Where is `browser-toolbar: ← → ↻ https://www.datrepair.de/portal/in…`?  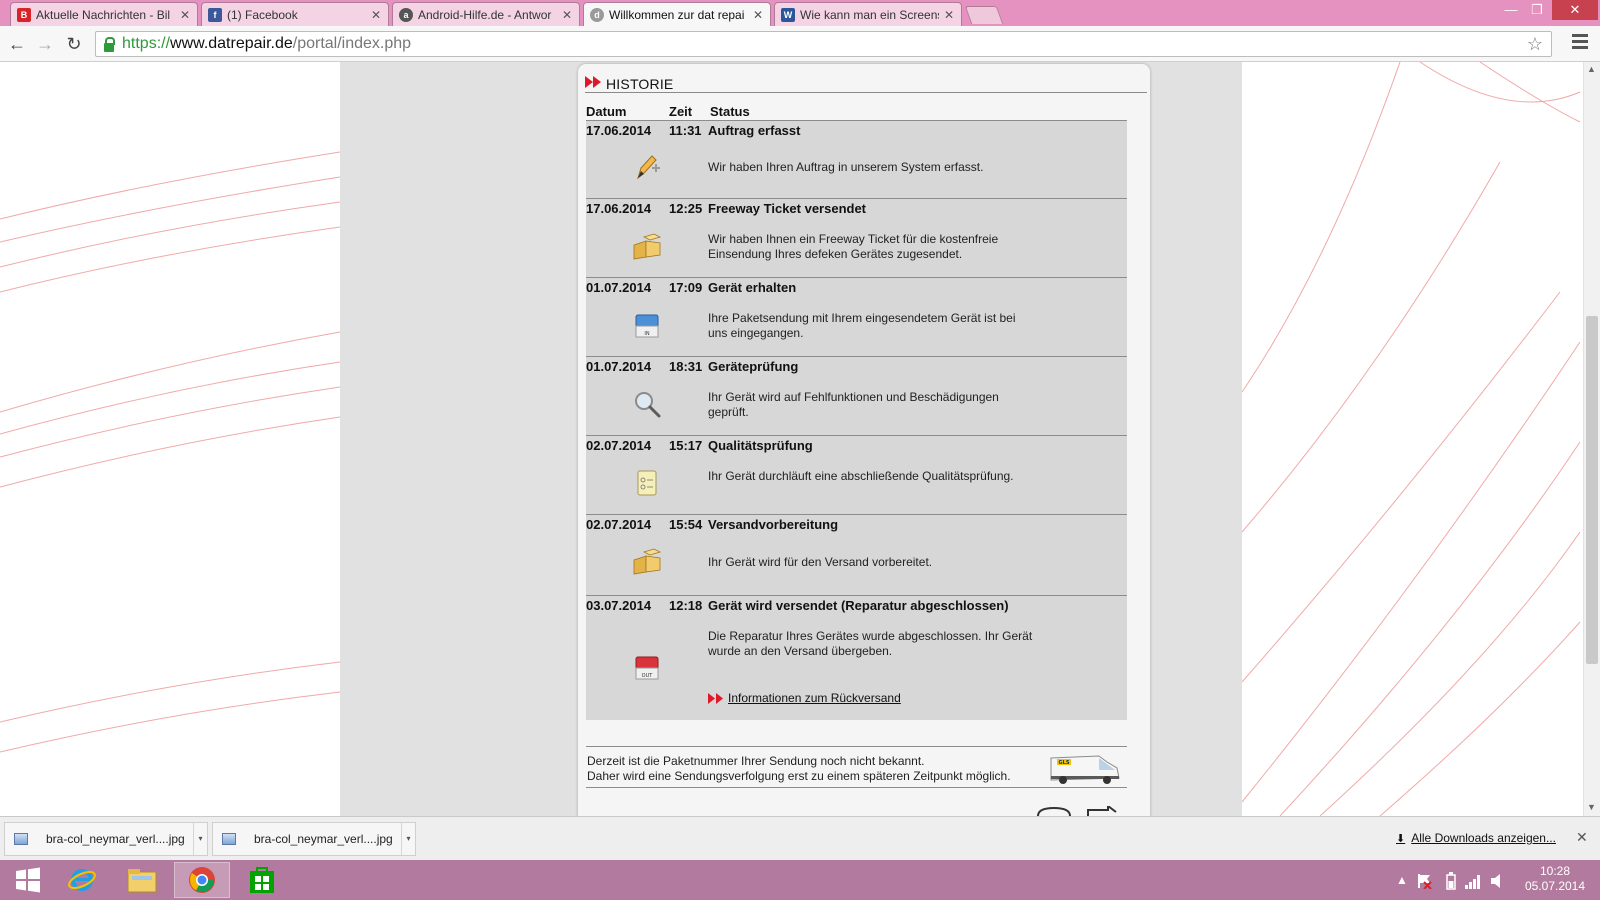
browser-toolbar: ← → ↻ https://www.datrepair.de/portal/in… is located at coordinates (800, 44).